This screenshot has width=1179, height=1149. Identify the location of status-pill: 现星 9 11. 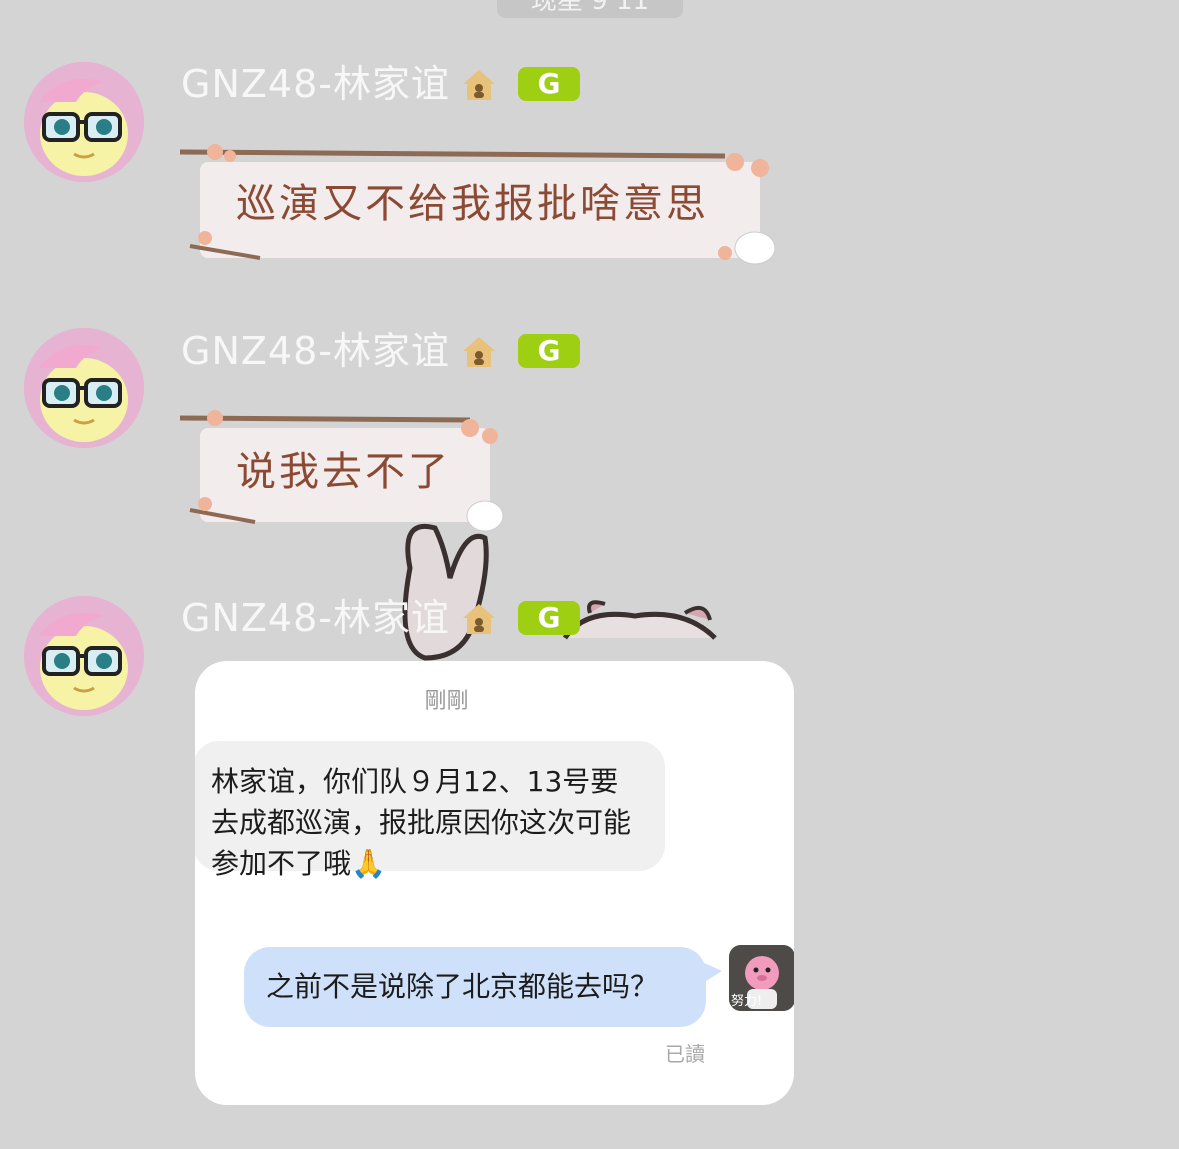
(590, 9).